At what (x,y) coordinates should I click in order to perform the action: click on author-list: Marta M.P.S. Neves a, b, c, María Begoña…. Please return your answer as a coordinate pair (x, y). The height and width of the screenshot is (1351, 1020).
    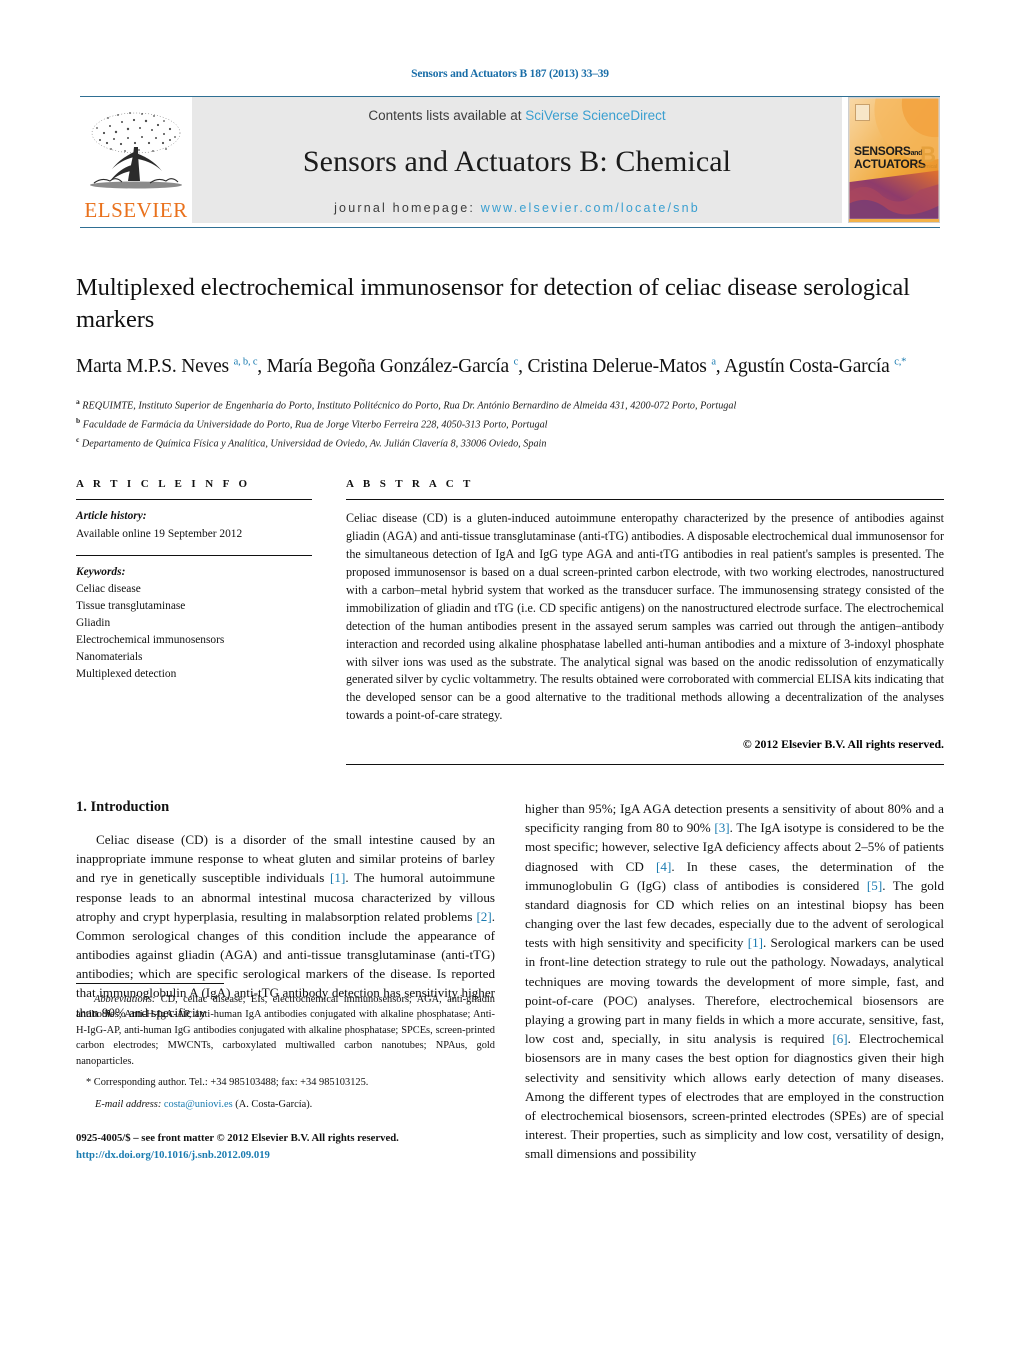
    Looking at the image, I should click on (491, 366).